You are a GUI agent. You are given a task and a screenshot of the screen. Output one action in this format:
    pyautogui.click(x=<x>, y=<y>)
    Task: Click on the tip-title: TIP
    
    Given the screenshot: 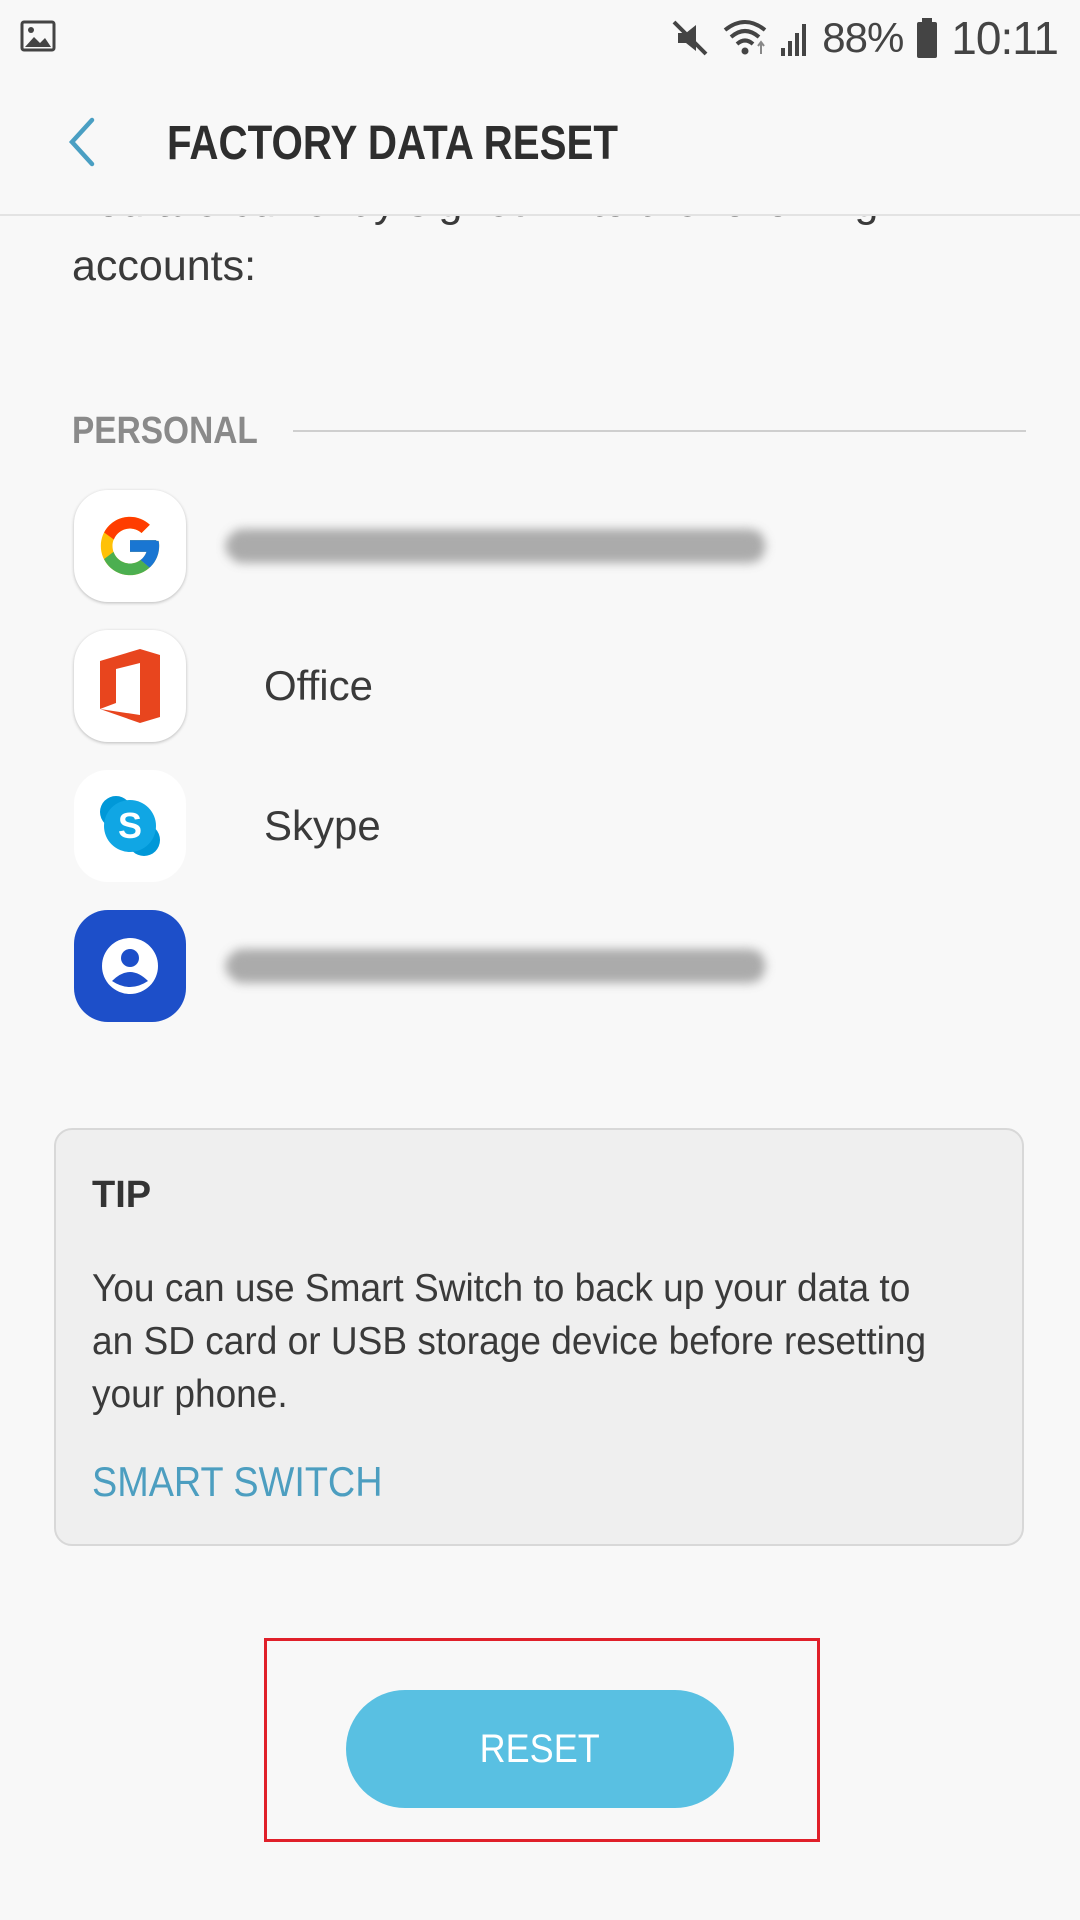 What is the action you would take?
    pyautogui.click(x=122, y=1195)
    